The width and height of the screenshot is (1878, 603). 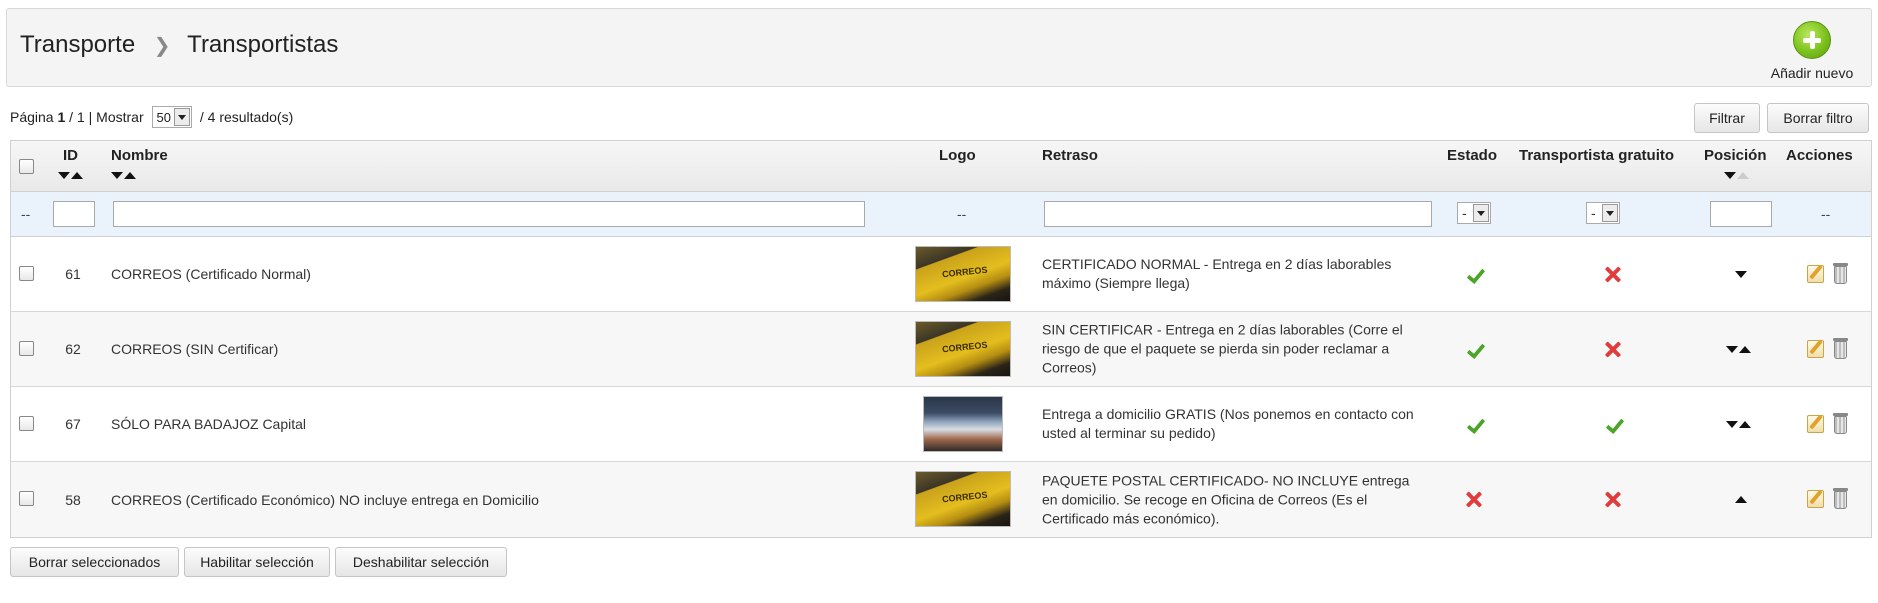 I want to click on enable-selection-button: Habilitar selección, so click(x=257, y=562).